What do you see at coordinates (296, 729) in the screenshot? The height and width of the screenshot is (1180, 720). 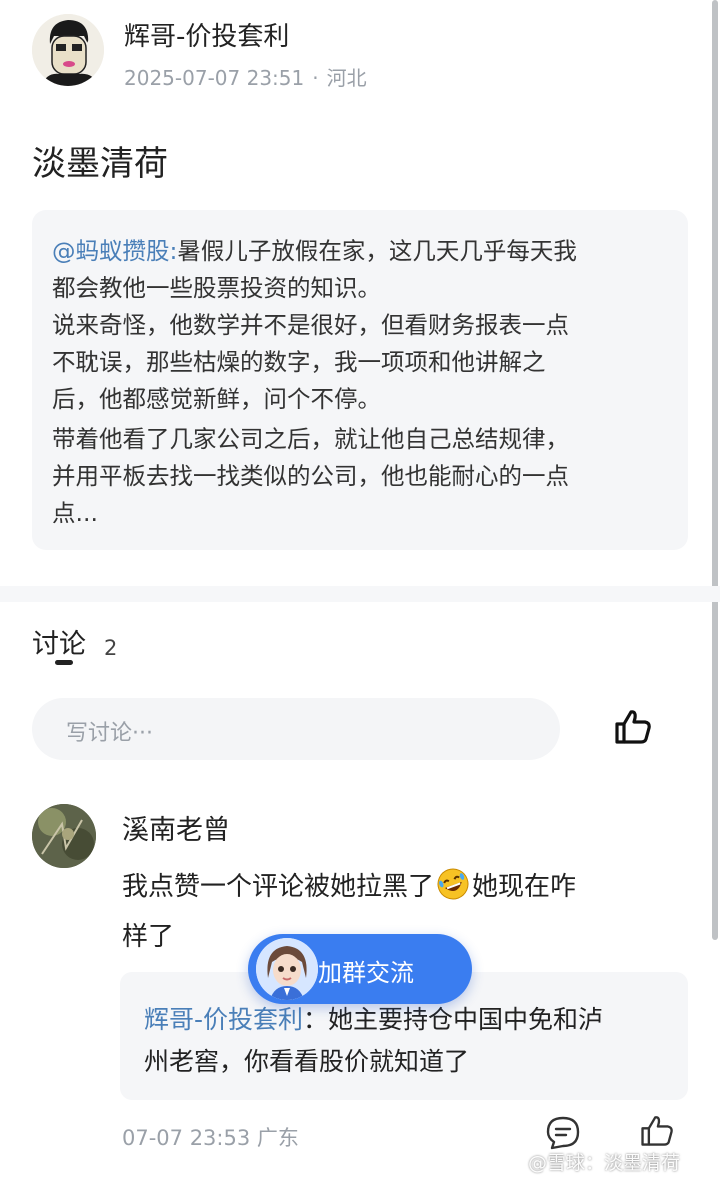 I see `write-discussion-input: 写讨论···` at bounding box center [296, 729].